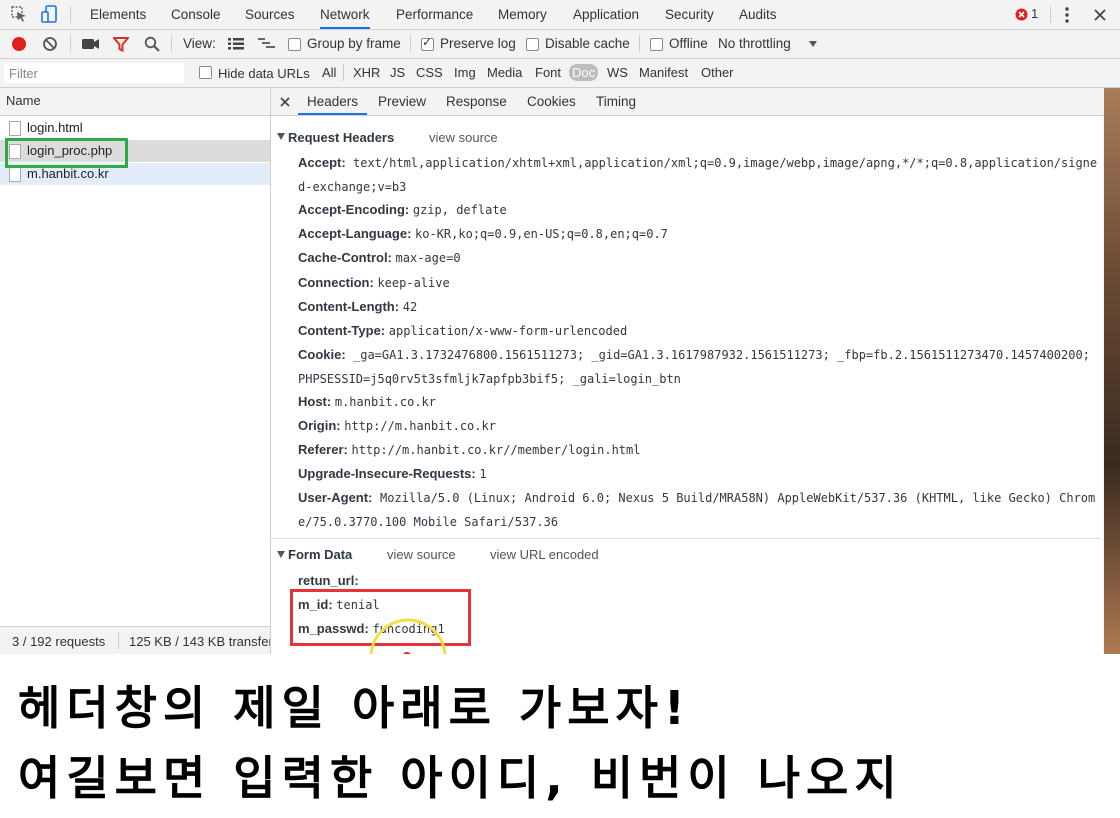  What do you see at coordinates (551, 101) in the screenshot?
I see `tab-cookies: Cookies` at bounding box center [551, 101].